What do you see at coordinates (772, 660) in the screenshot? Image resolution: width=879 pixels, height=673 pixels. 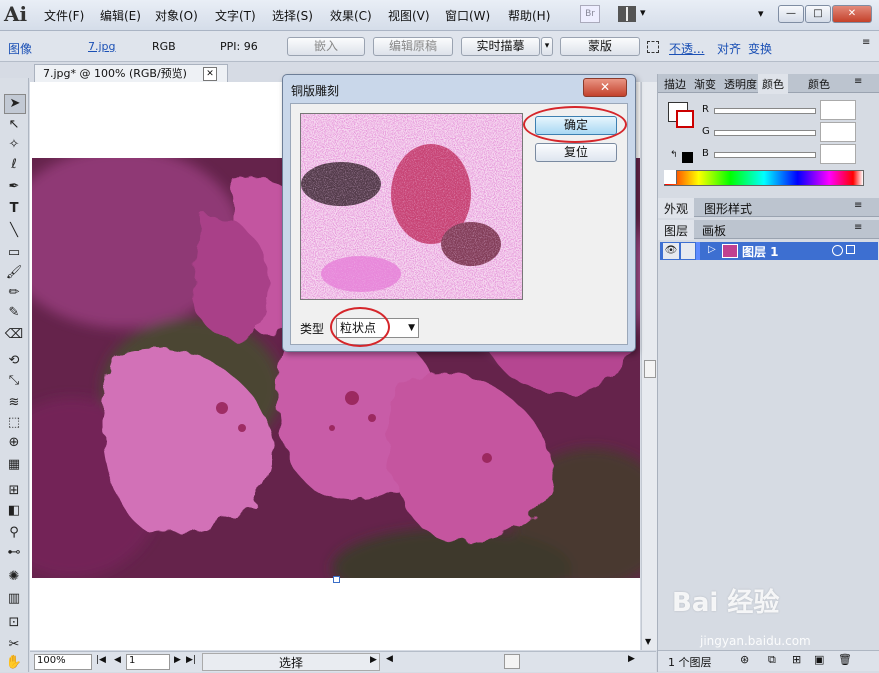 I see `clipping-mask-icon: ⧉` at bounding box center [772, 660].